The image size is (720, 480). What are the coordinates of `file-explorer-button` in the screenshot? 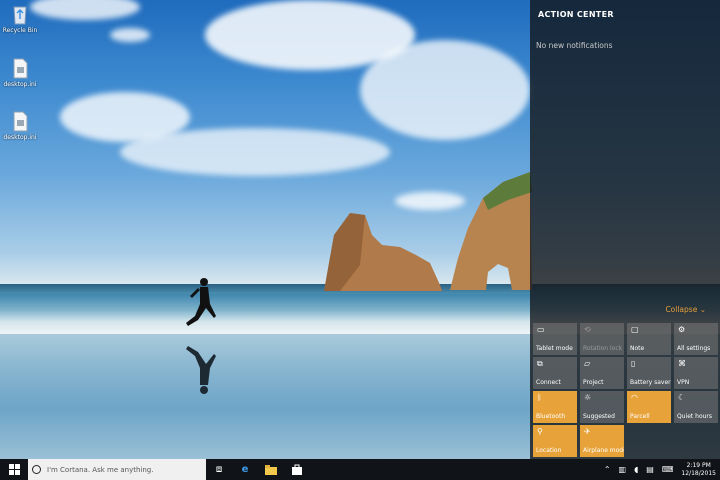 It's located at (271, 469).